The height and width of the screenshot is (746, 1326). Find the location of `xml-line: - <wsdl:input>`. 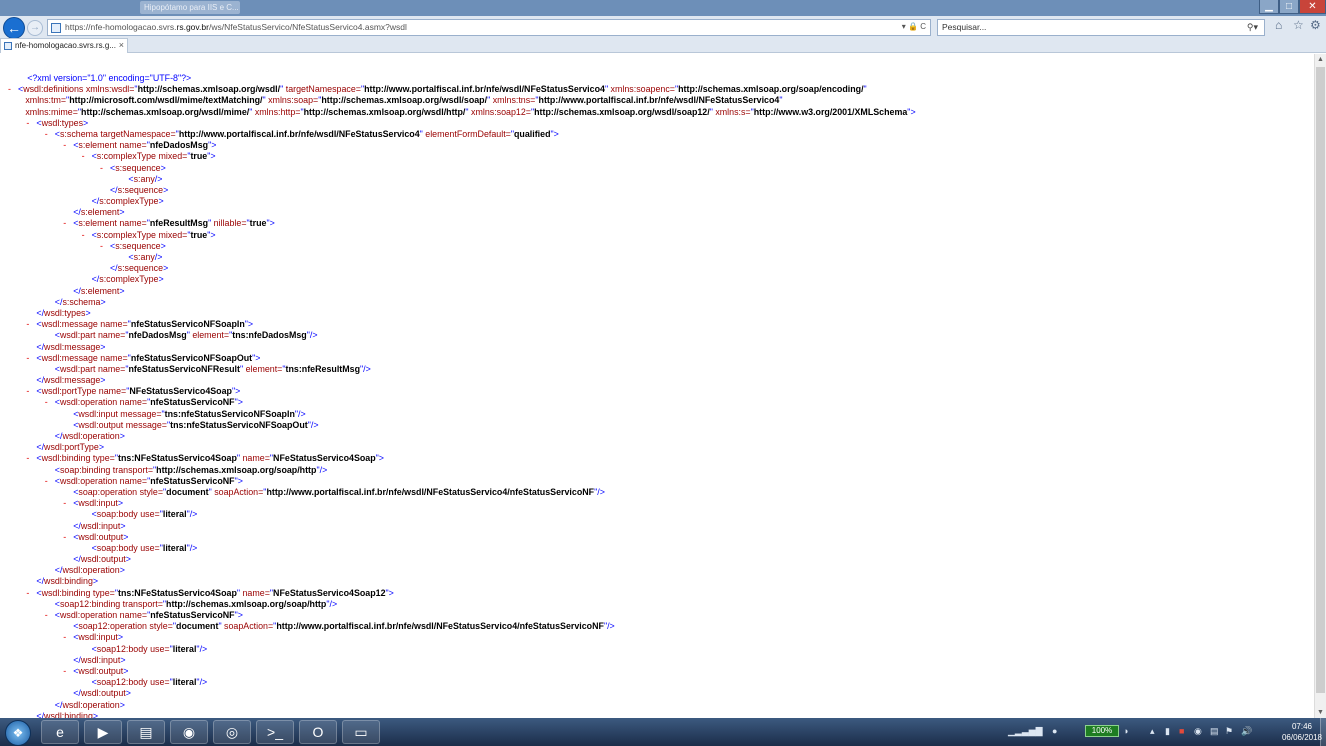

xml-line: - <wsdl:input> is located at coordinates (658, 637).